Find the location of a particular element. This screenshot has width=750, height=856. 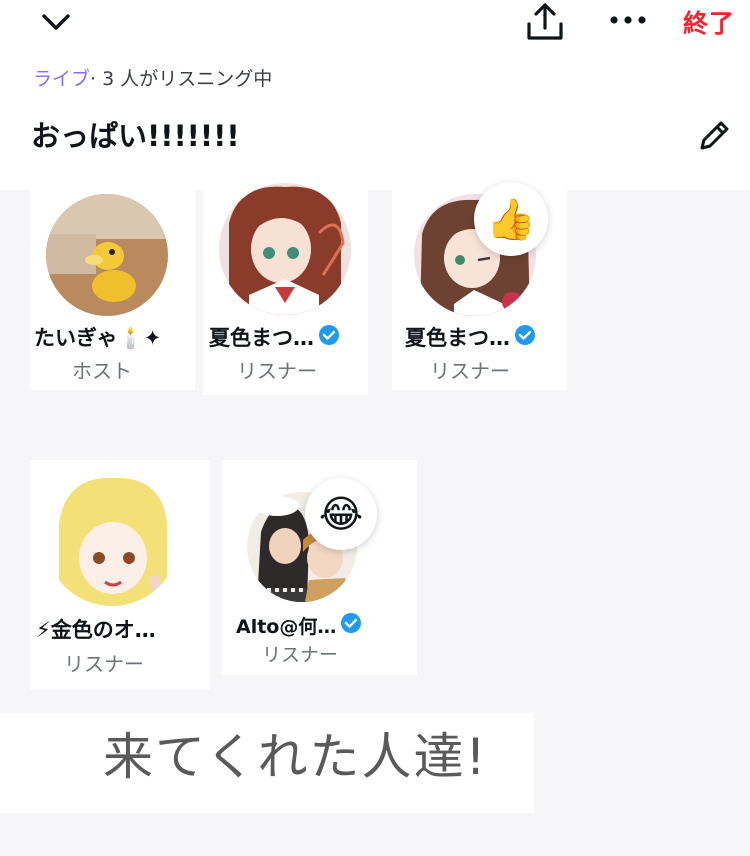

end-space-button: 終了 is located at coordinates (709, 22).